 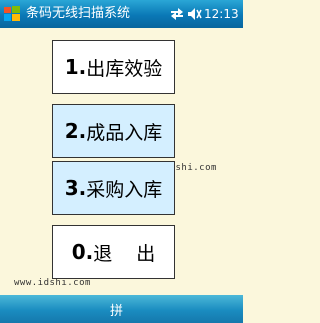 What do you see at coordinates (195, 14) in the screenshot?
I see `volume-icon` at bounding box center [195, 14].